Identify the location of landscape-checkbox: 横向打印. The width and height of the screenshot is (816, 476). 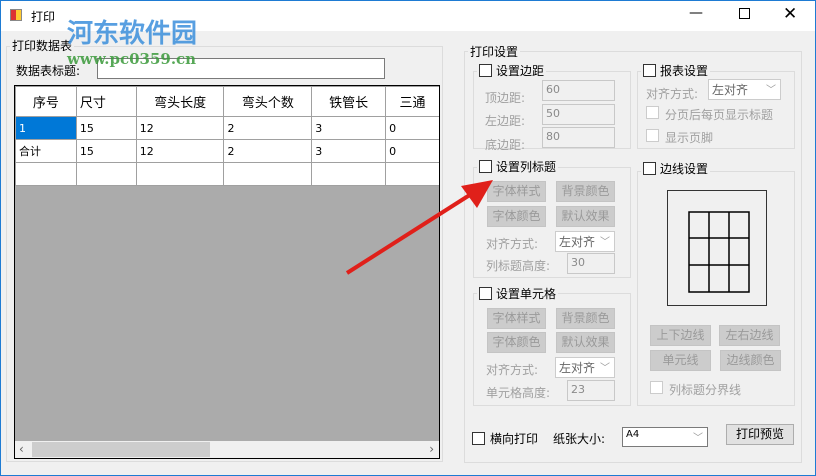
(505, 438).